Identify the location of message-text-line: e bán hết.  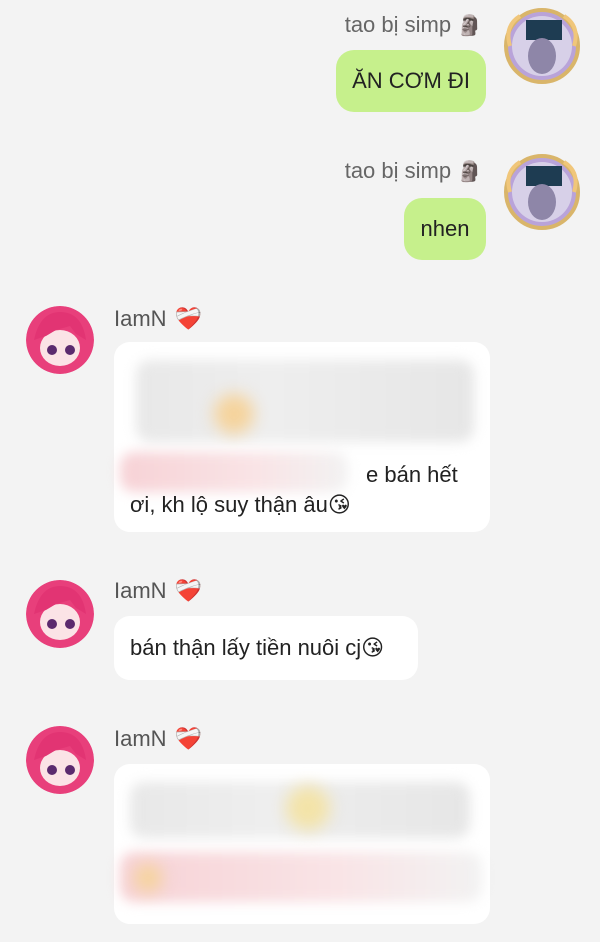
(412, 475).